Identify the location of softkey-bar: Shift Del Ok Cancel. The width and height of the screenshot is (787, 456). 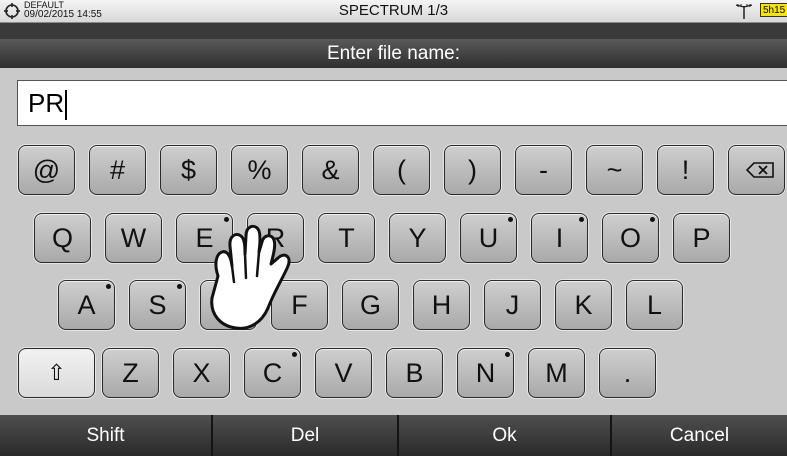
(393, 435).